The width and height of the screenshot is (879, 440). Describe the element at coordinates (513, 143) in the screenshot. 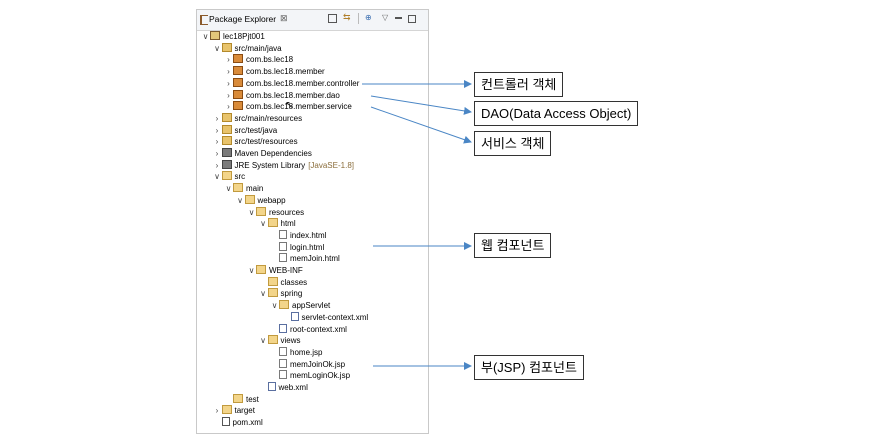

I see `callout-service: 서비스 객체` at that location.